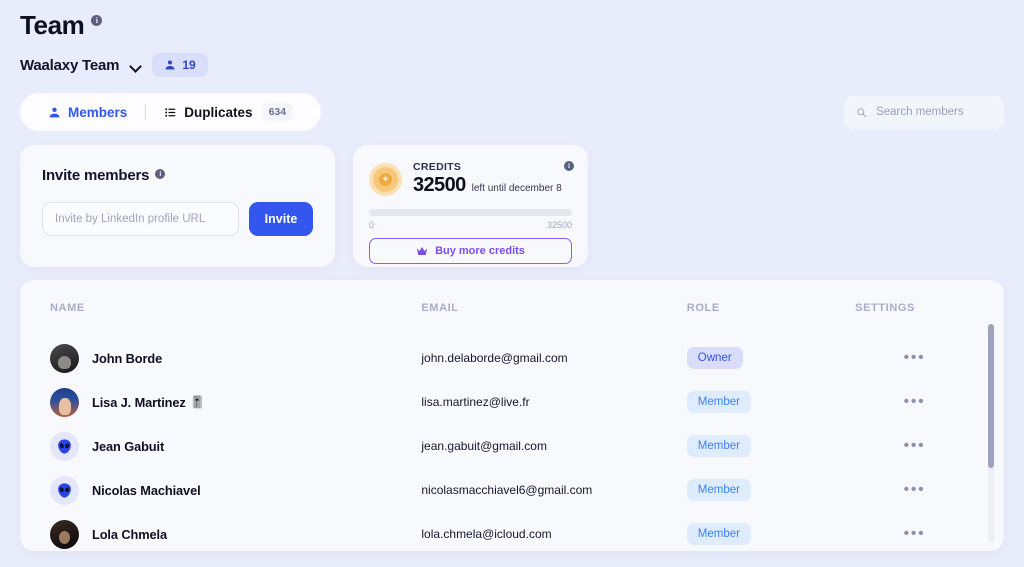  What do you see at coordinates (486, 534) in the screenshot?
I see `cell-email: lola.chmela@icloud.com` at bounding box center [486, 534].